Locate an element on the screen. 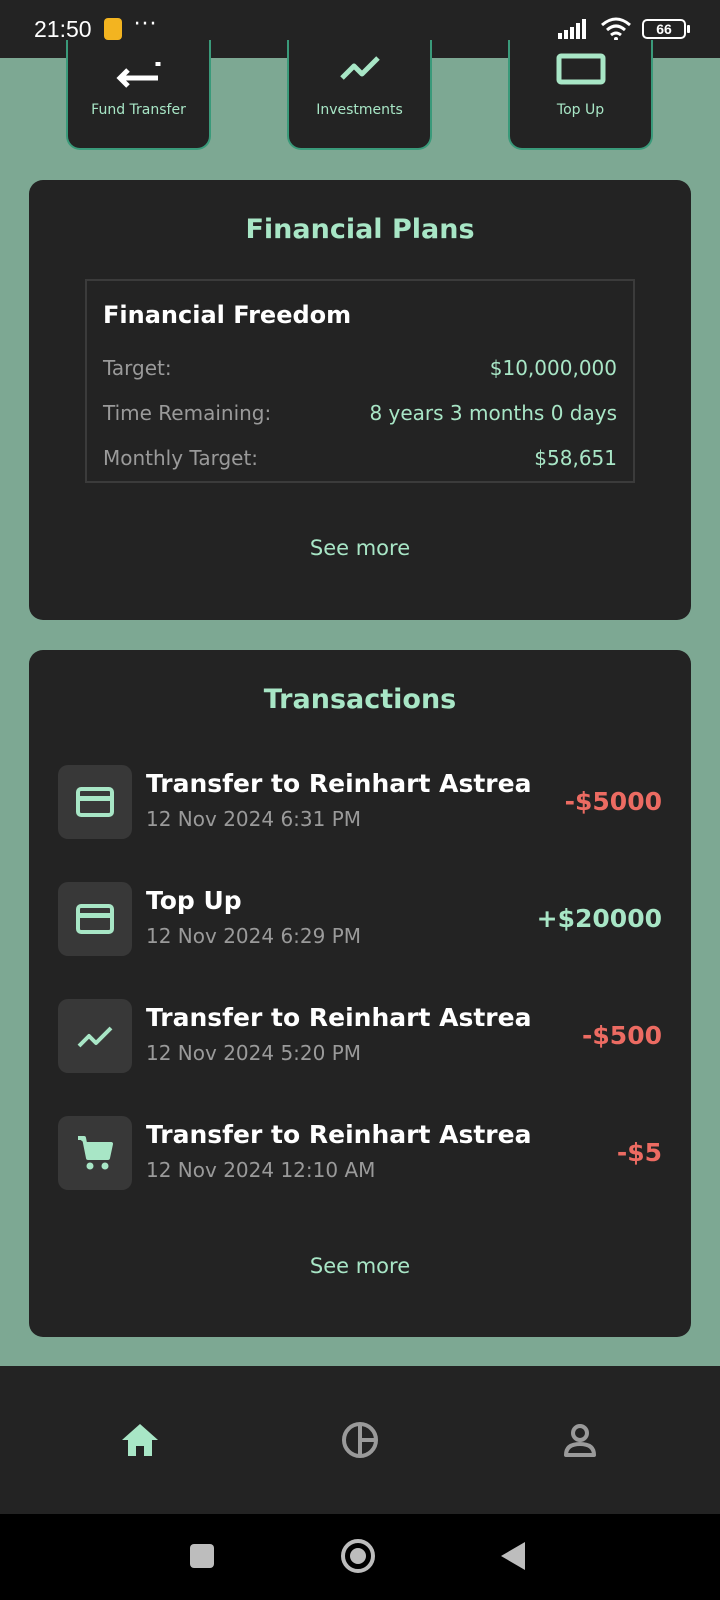 Image resolution: width=720 pixels, height=1600 pixels. home-system-button is located at coordinates (358, 1556).